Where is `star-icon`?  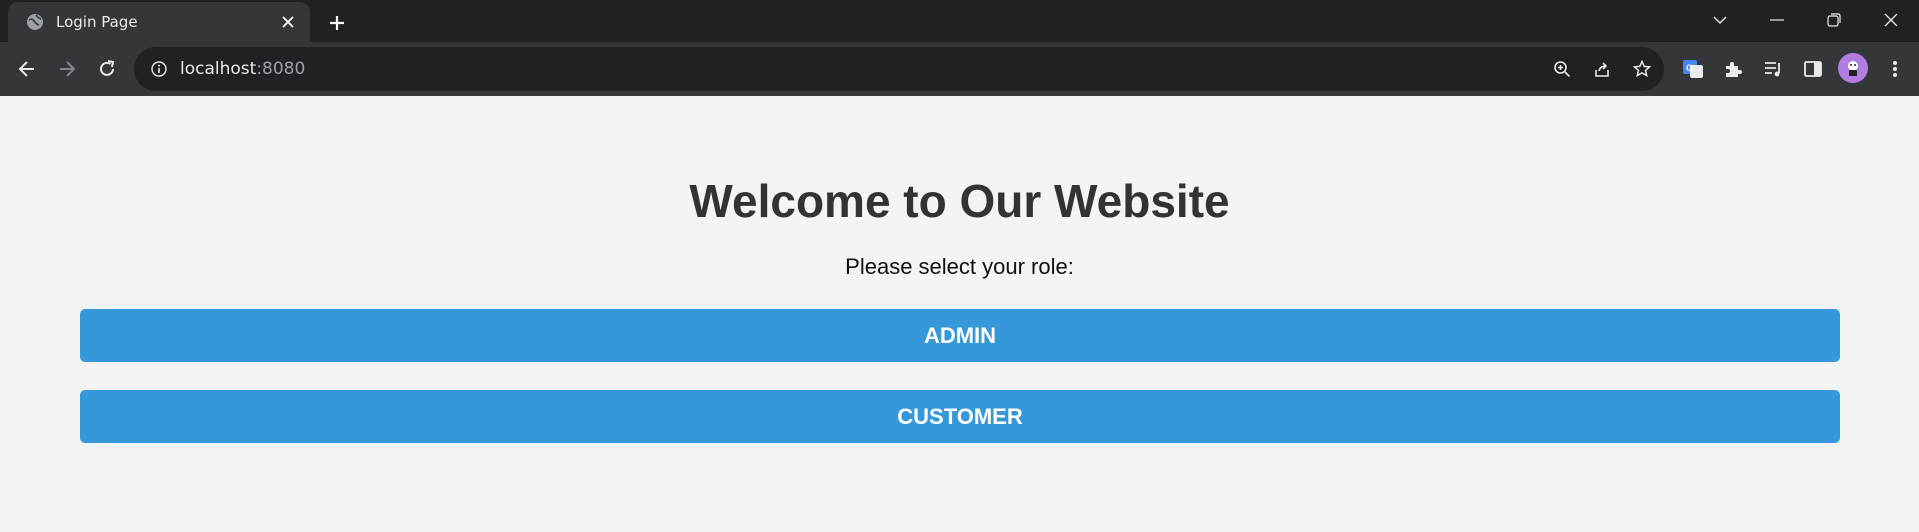 star-icon is located at coordinates (1642, 69).